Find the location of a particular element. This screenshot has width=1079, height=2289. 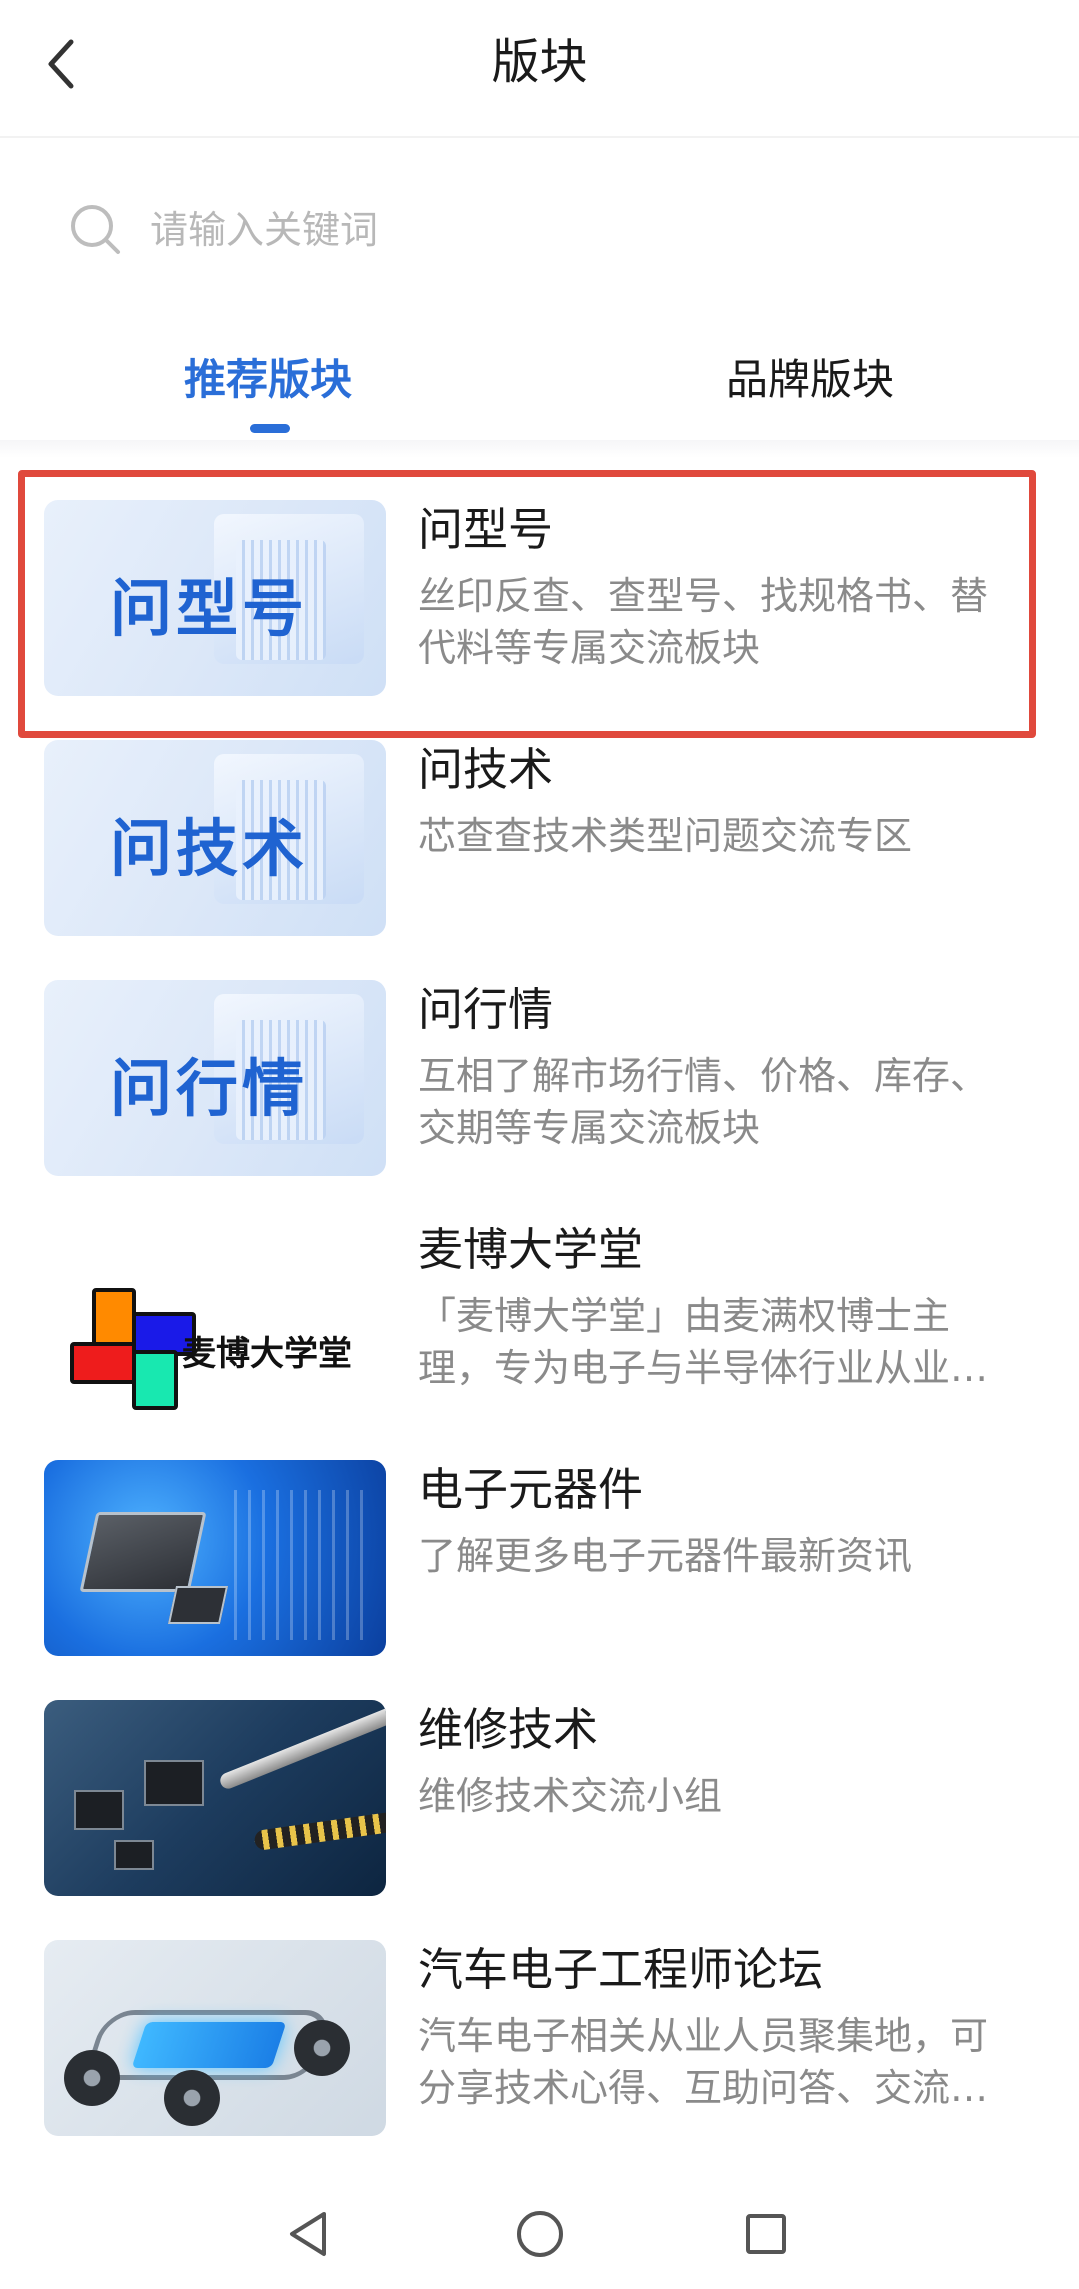

nav-home-button is located at coordinates (540, 2234).